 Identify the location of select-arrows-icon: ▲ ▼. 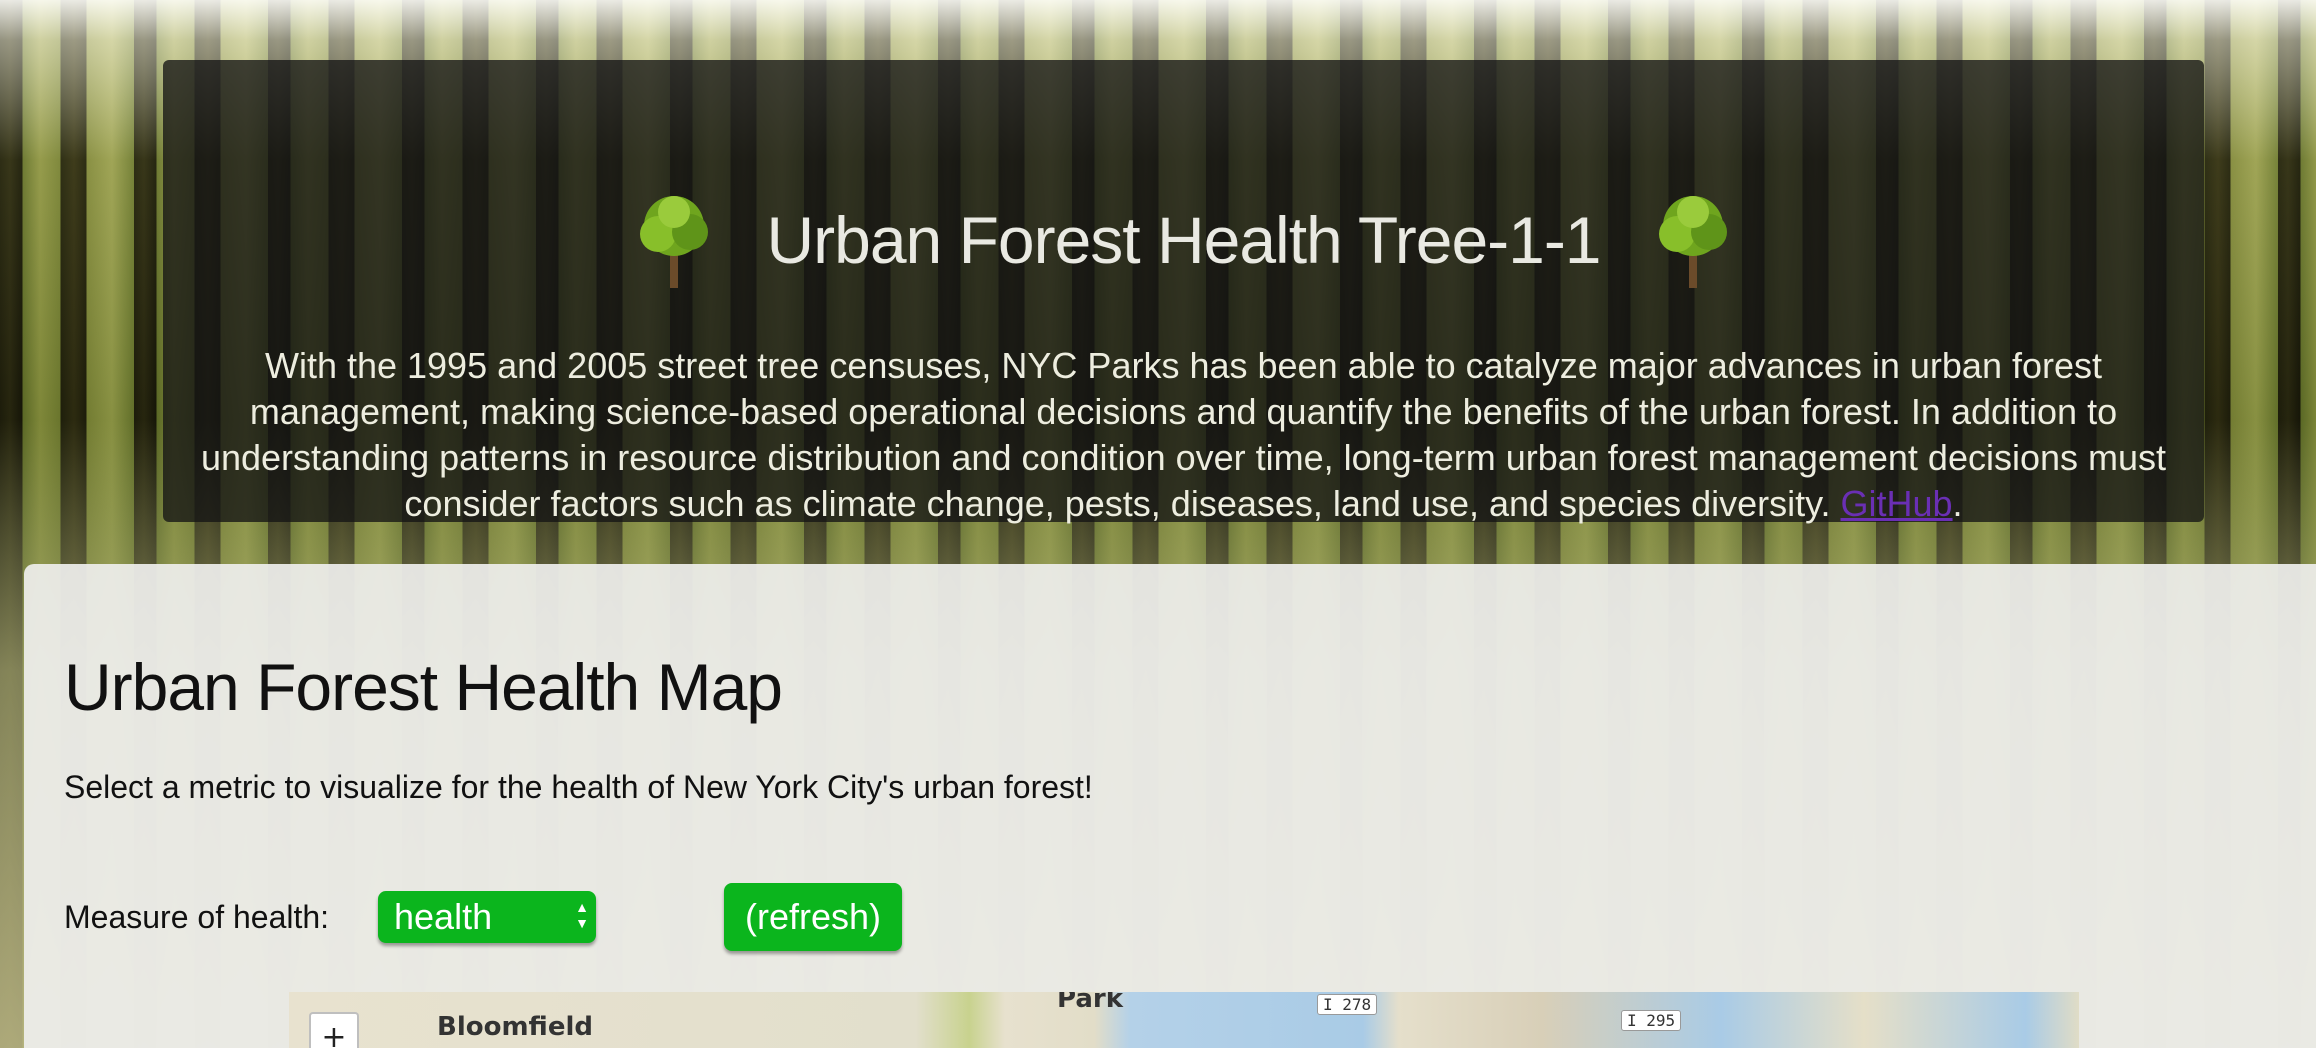
(582, 915).